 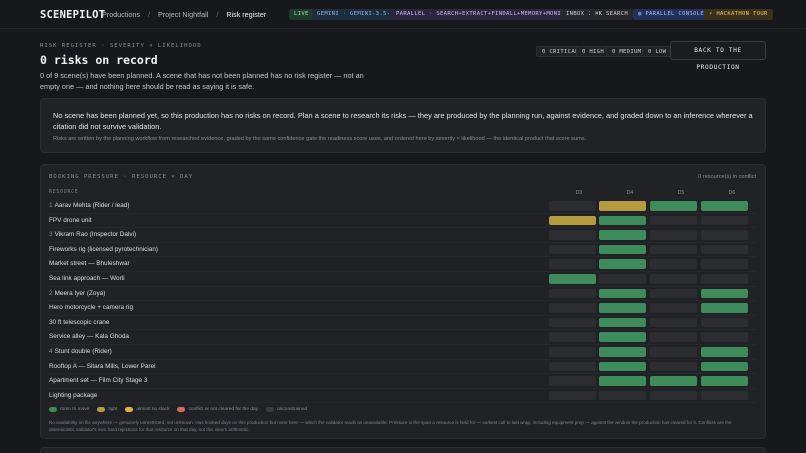 I want to click on table-row: Hero motorcycle + camera rig, so click(x=403, y=308).